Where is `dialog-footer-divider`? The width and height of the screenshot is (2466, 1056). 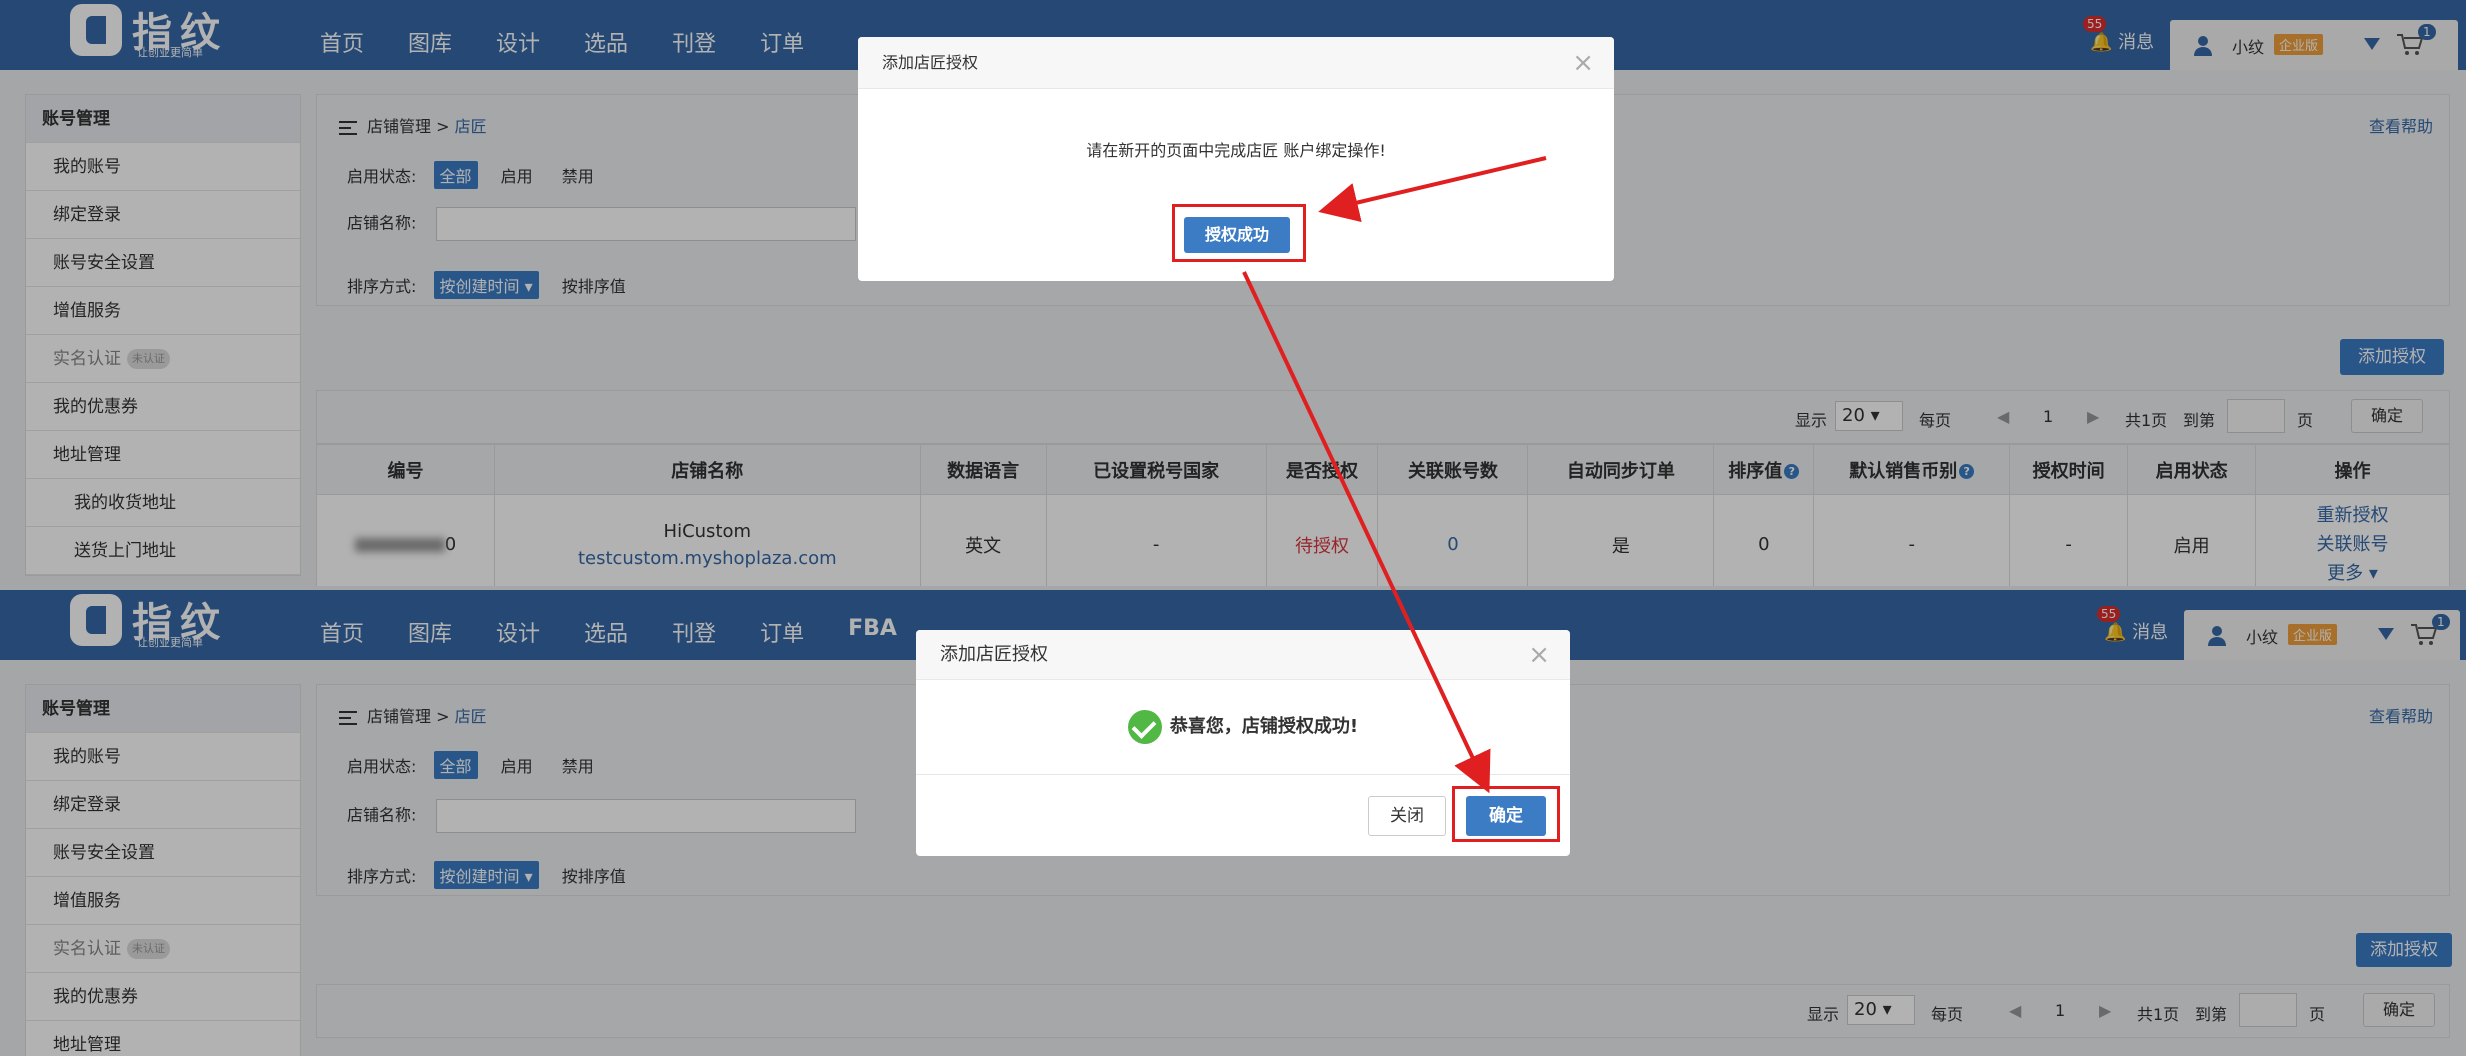 dialog-footer-divider is located at coordinates (1243, 774).